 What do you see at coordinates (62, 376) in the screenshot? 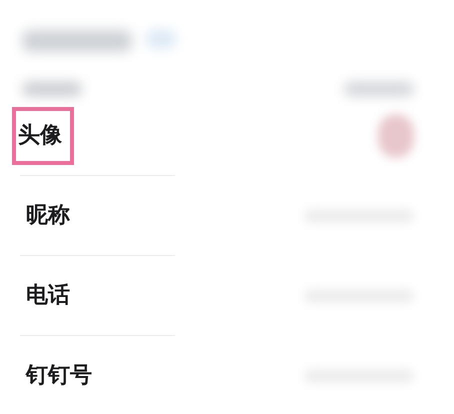
I see `row-label: 钉钉号` at bounding box center [62, 376].